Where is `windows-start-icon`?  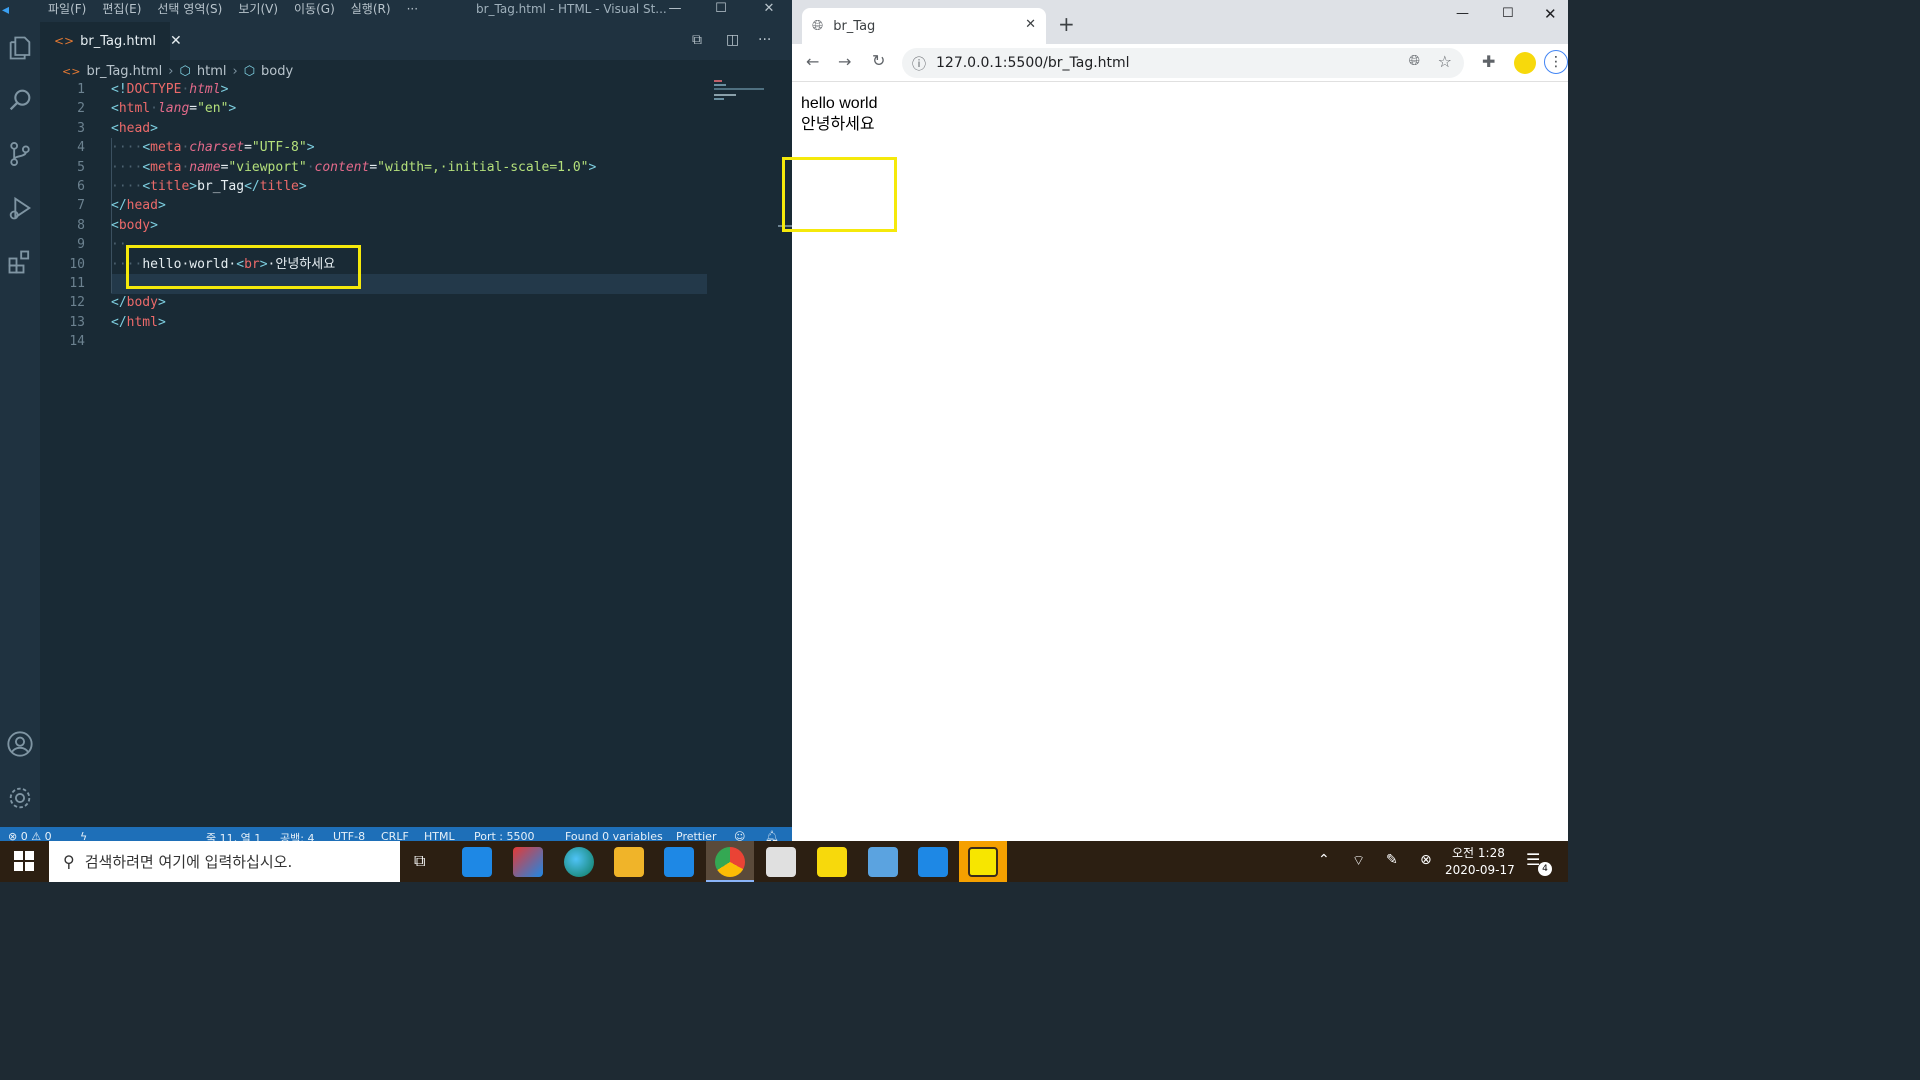 windows-start-icon is located at coordinates (24, 861).